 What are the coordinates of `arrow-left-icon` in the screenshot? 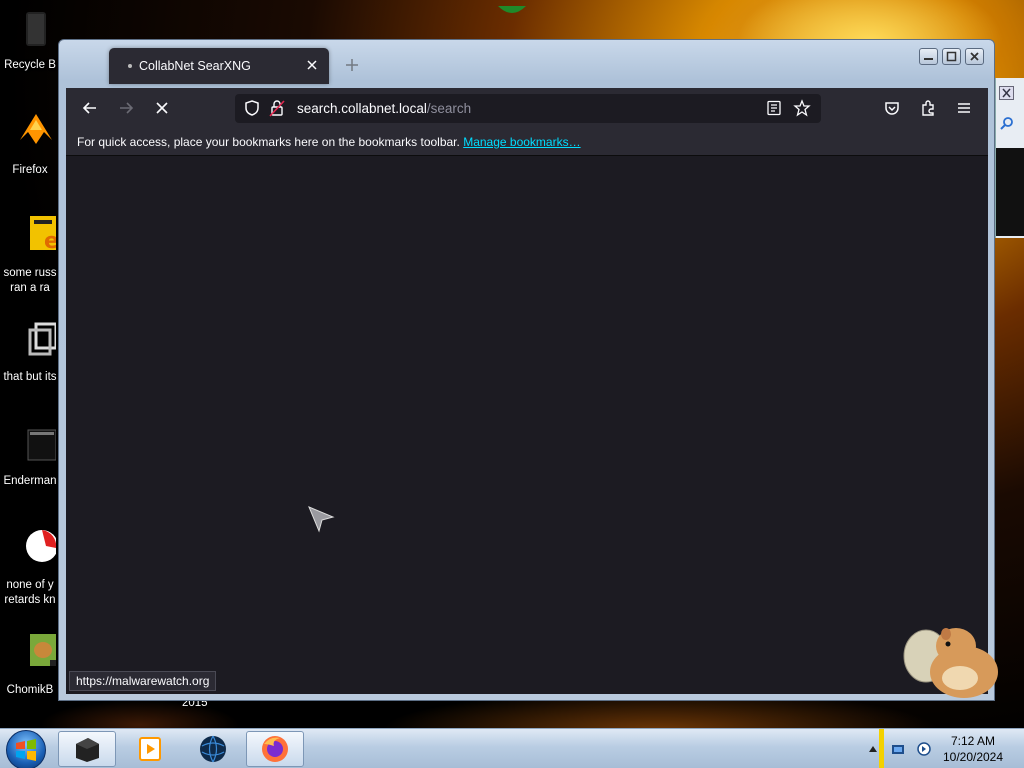 It's located at (89, 108).